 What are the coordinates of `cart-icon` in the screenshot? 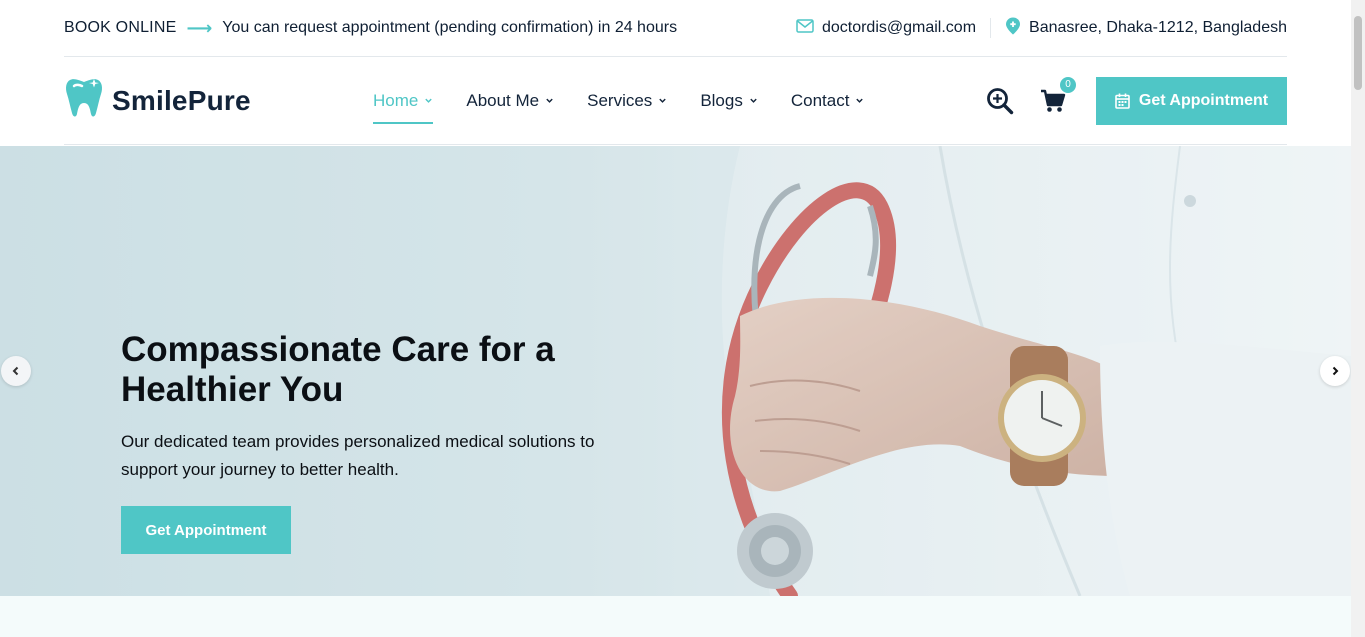 It's located at (1053, 100).